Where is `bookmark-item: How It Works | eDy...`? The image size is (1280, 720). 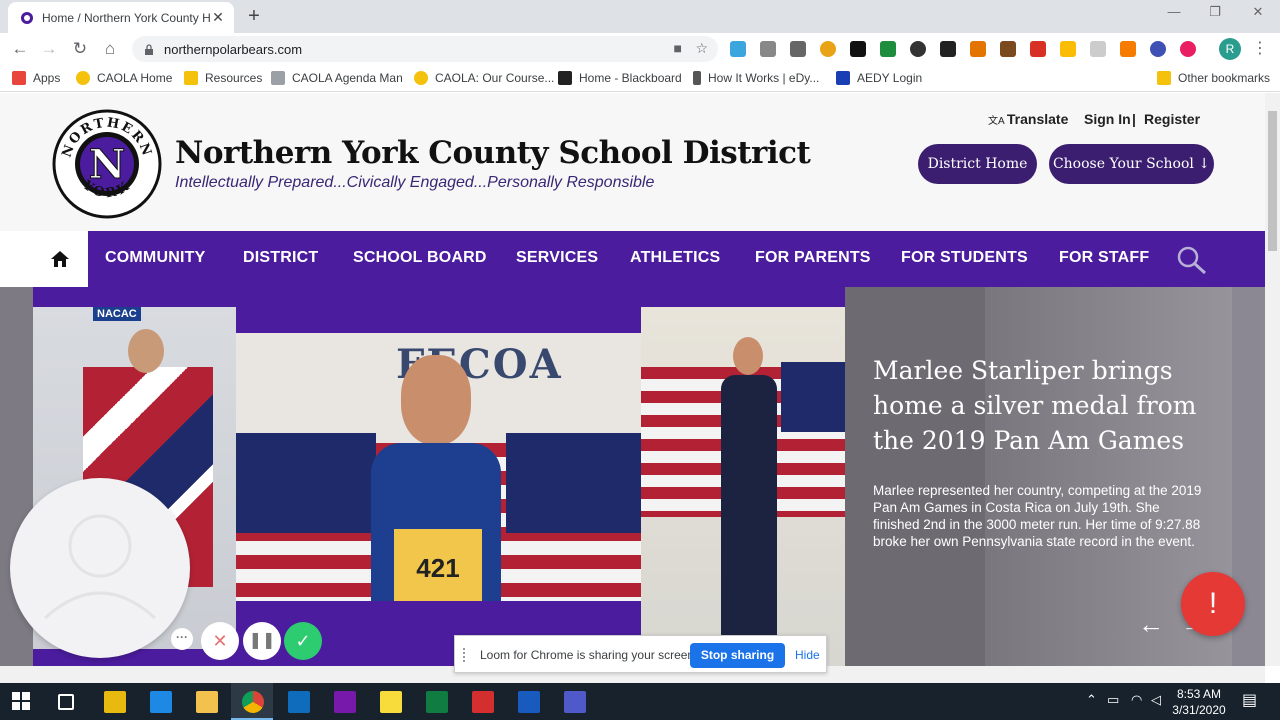 bookmark-item: How It Works | eDy... is located at coordinates (756, 78).